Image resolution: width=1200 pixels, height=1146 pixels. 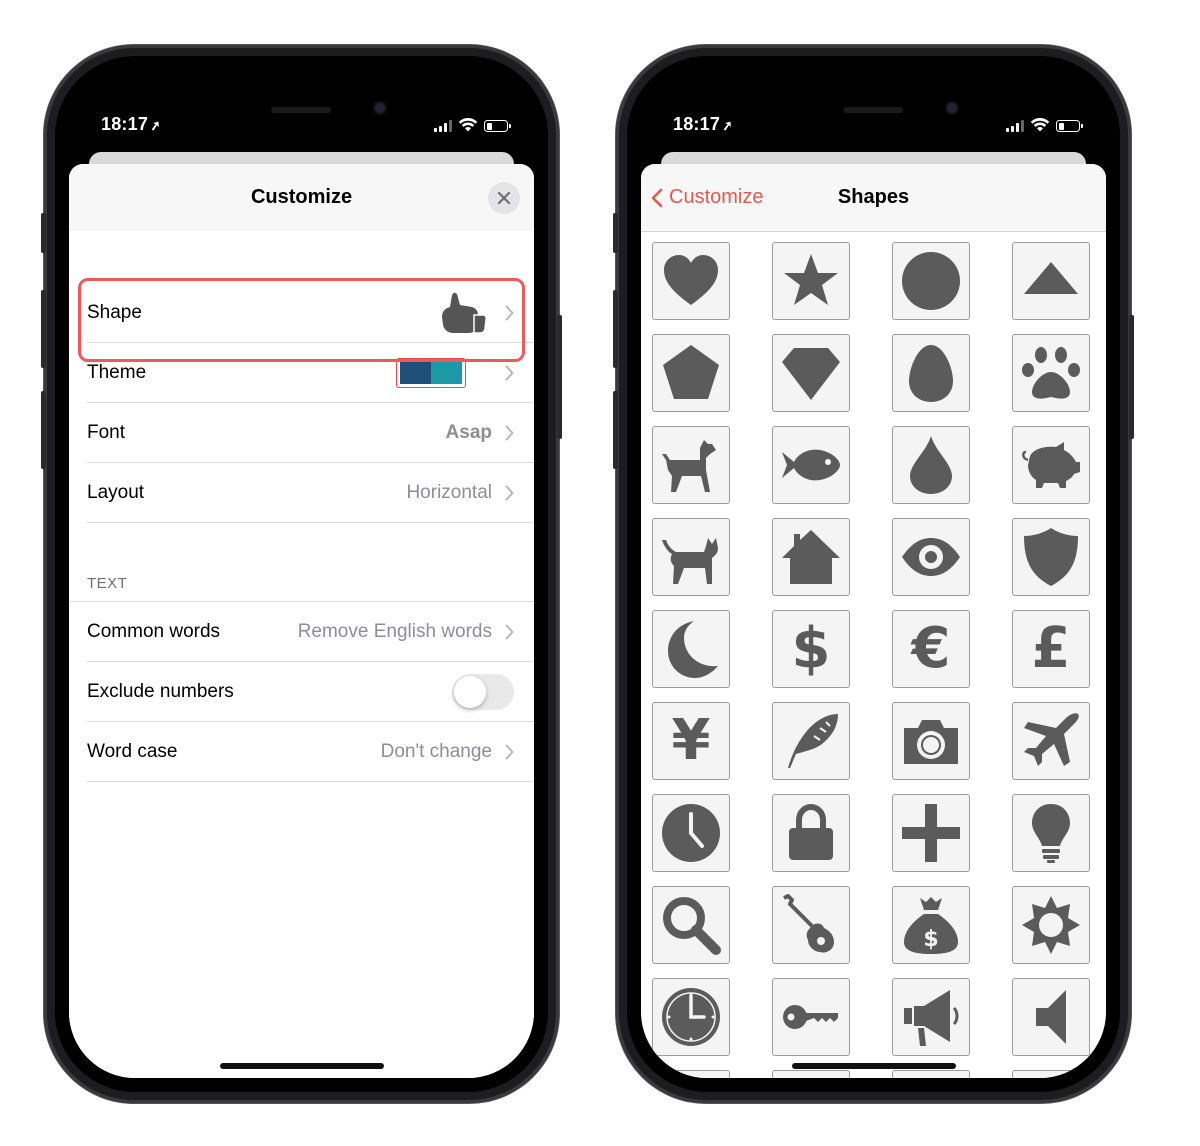 What do you see at coordinates (690, 561) in the screenshot?
I see `cat-icon` at bounding box center [690, 561].